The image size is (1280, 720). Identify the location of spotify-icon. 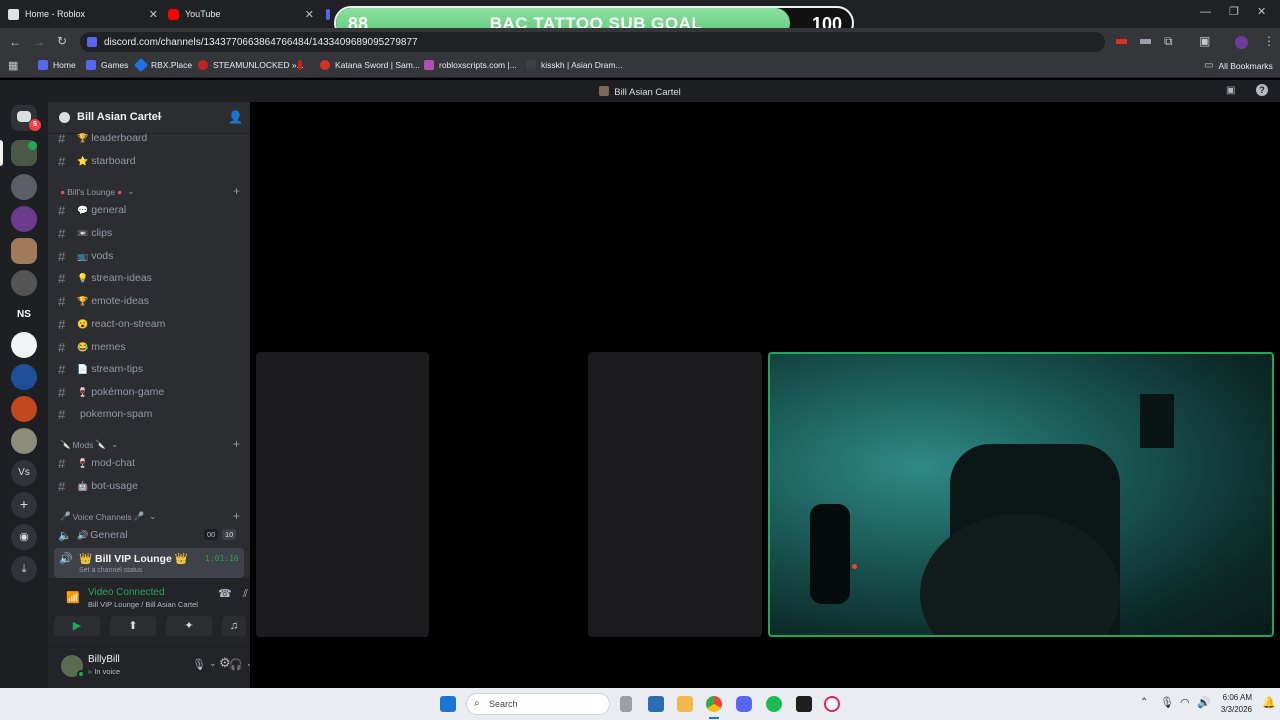
(774, 704).